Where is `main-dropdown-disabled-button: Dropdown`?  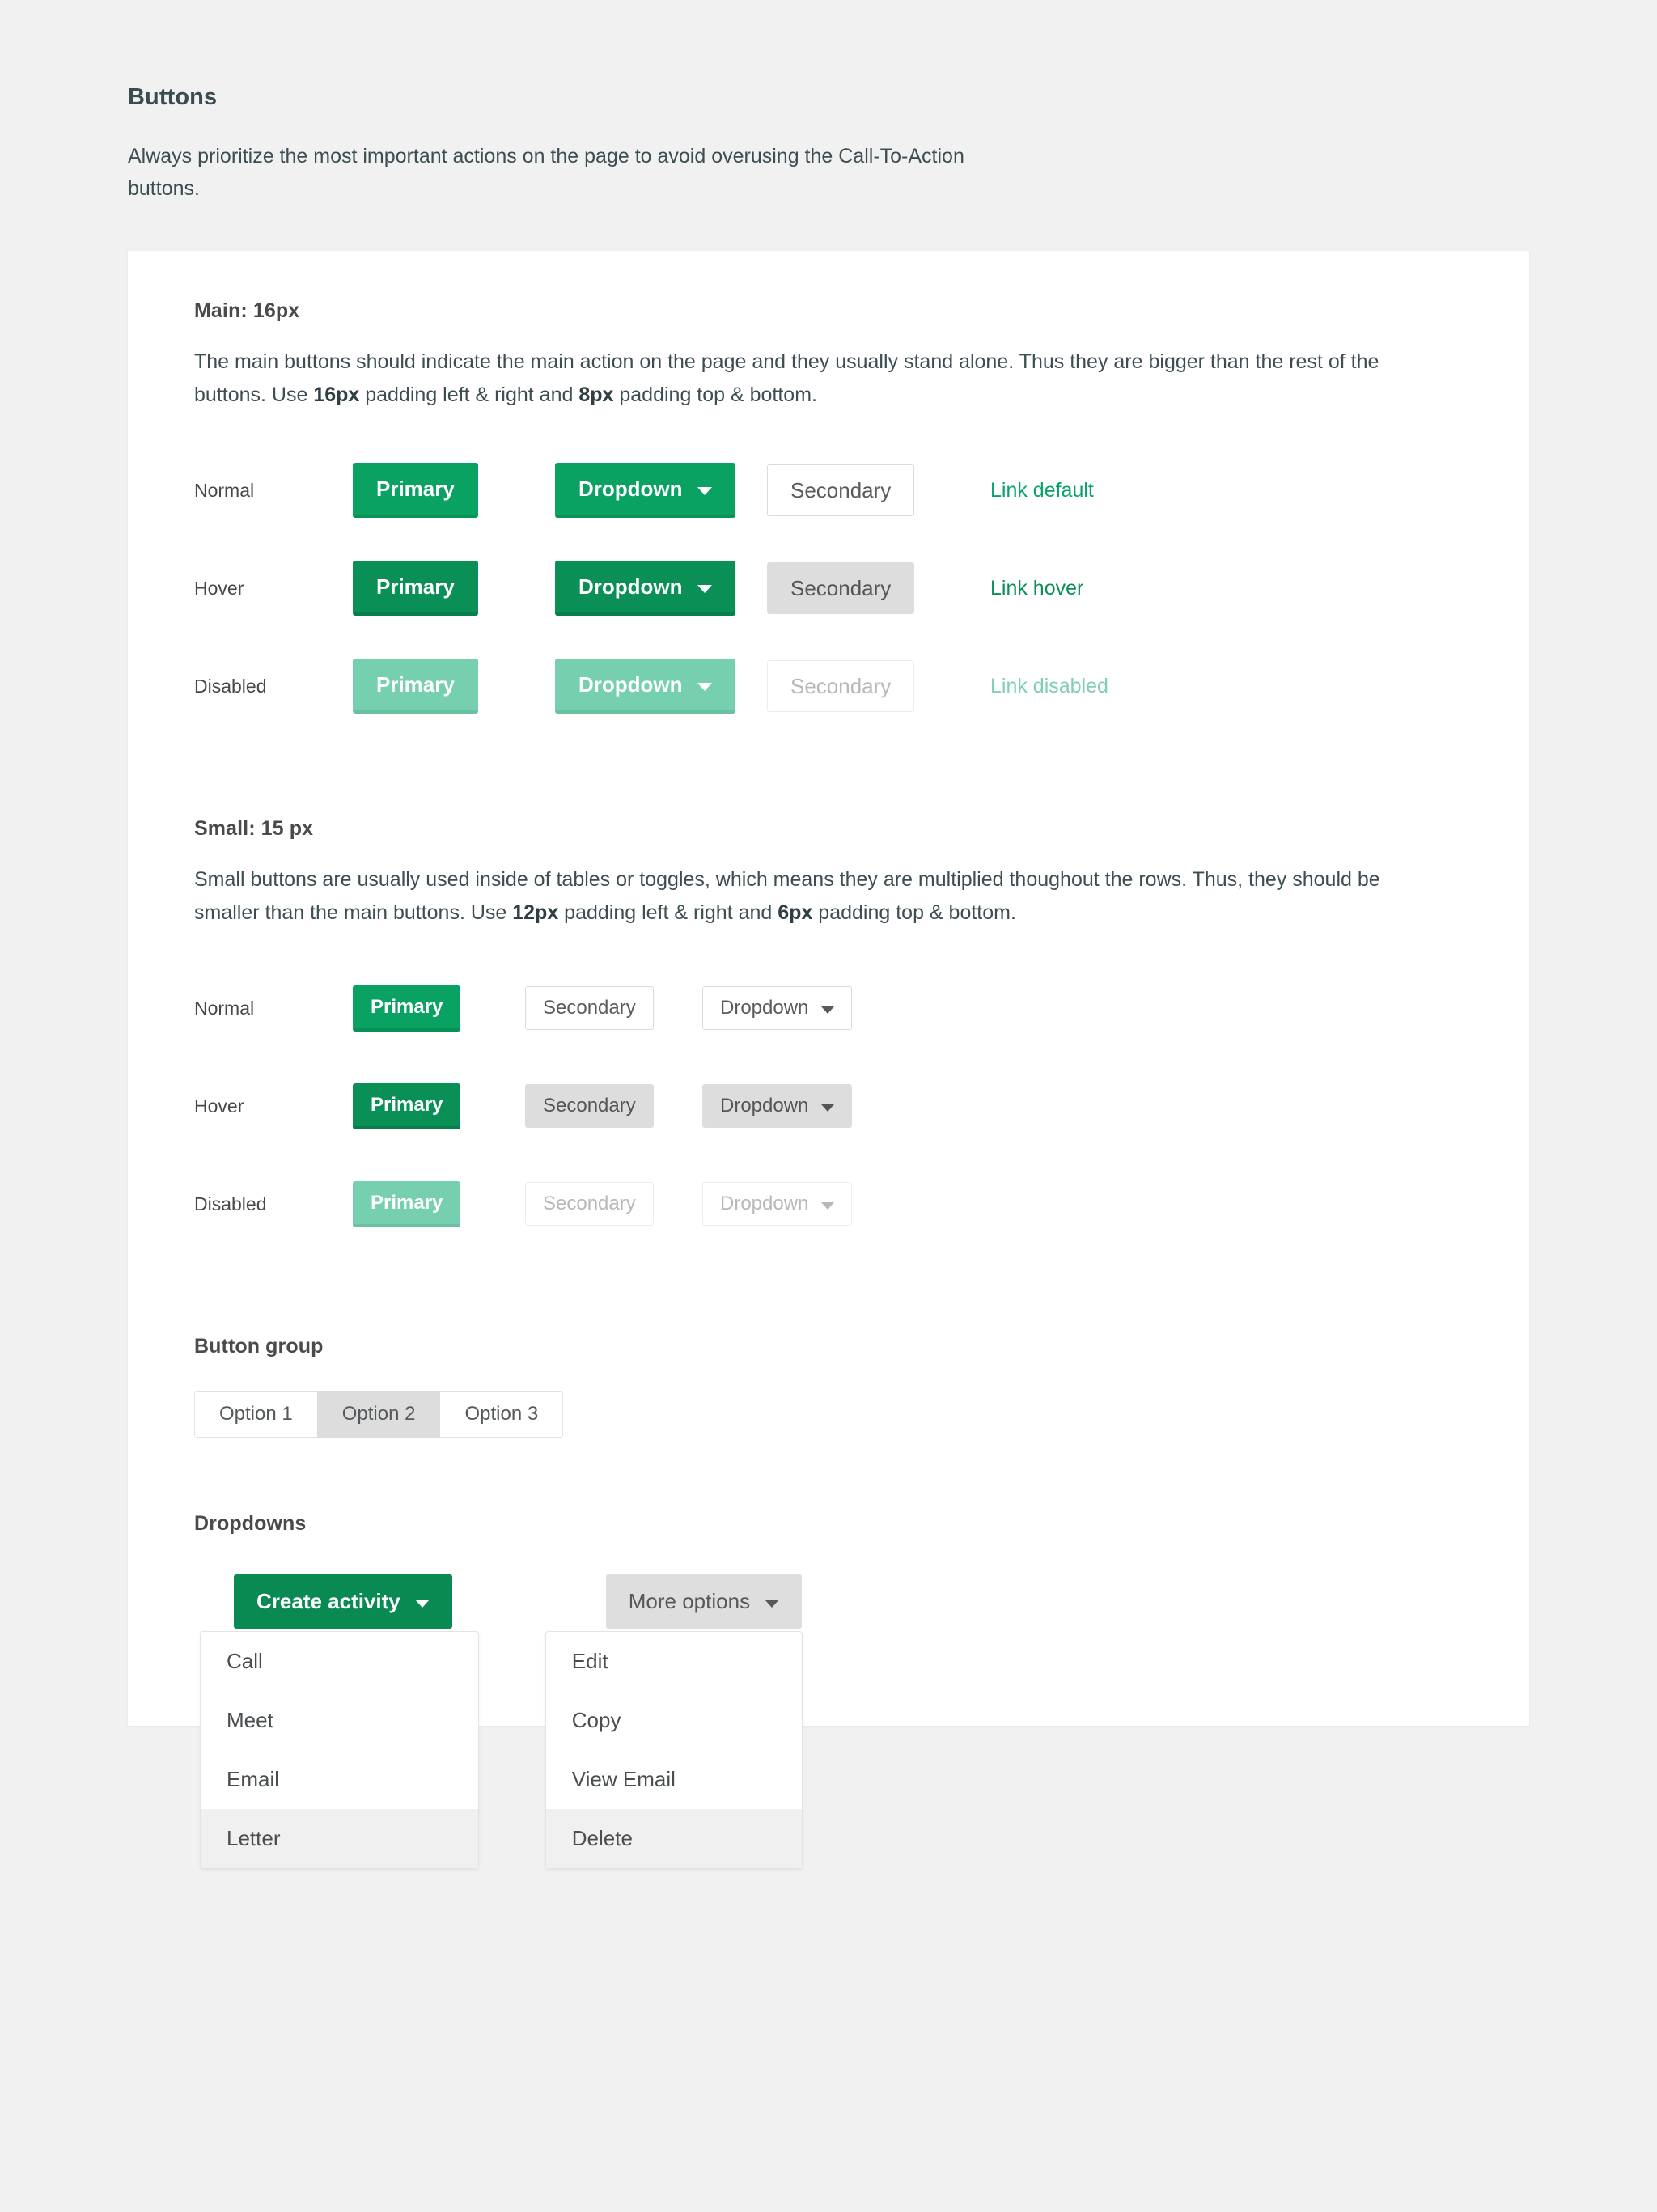
main-dropdown-disabled-button: Dropdown is located at coordinates (645, 686).